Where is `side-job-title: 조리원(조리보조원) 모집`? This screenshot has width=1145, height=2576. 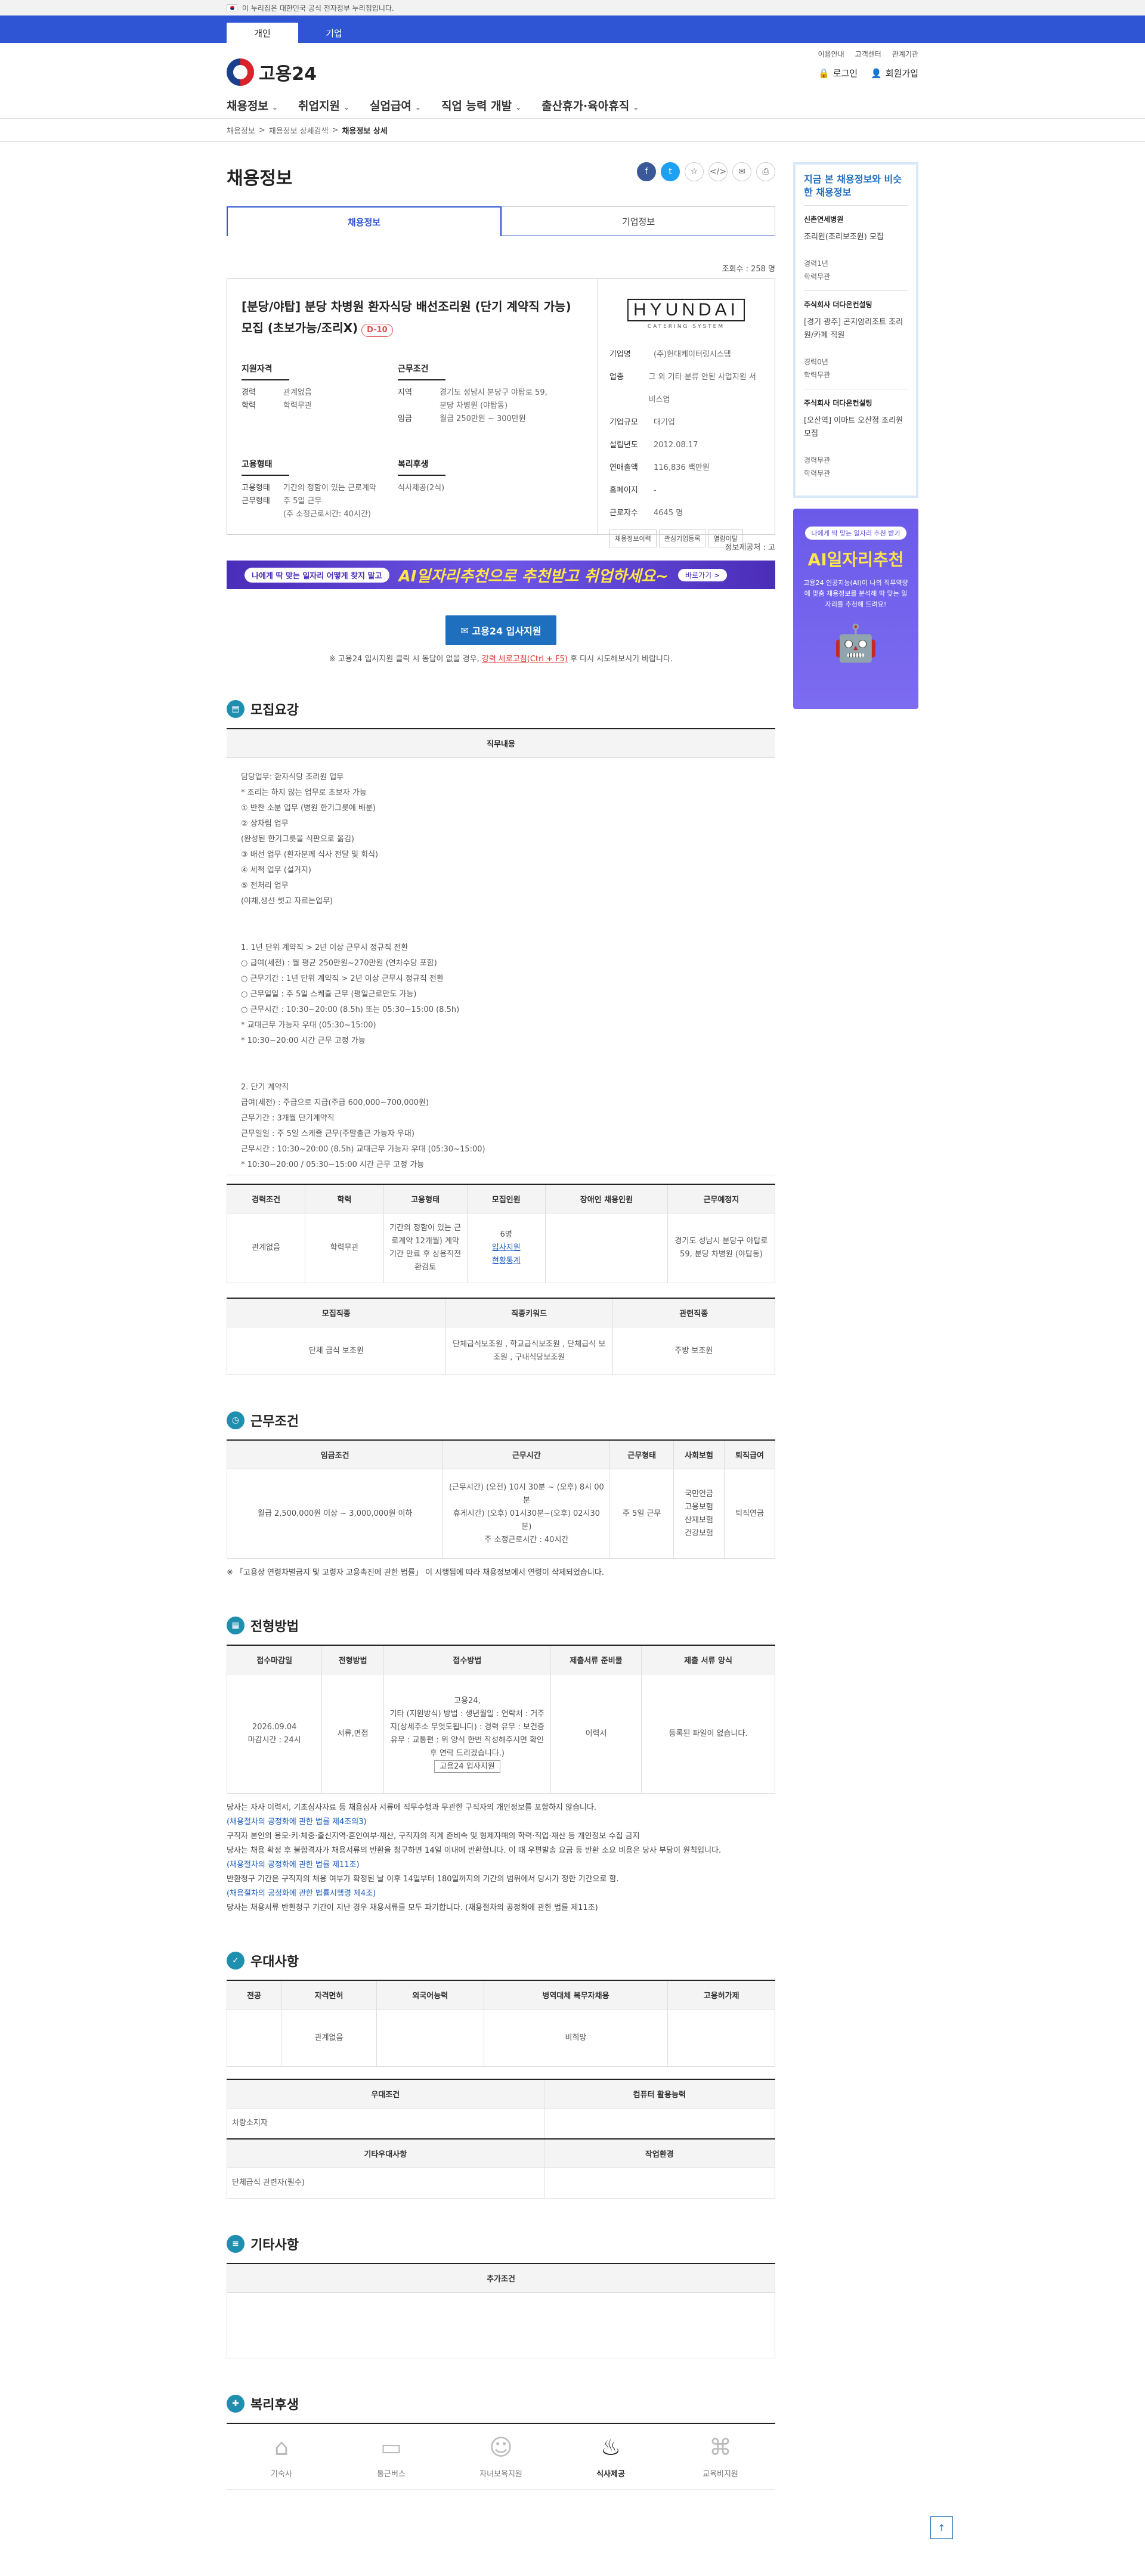
side-job-title: 조리원(조리보조원) 모집 is located at coordinates (844, 238).